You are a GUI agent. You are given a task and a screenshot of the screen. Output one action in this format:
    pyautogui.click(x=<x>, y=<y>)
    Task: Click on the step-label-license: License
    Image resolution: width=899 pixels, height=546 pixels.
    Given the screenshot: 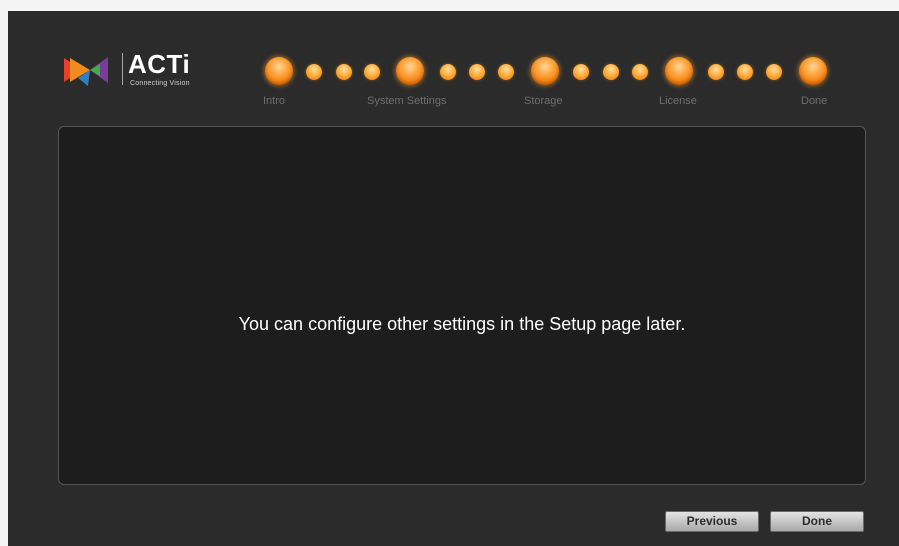 What is the action you would take?
    pyautogui.click(x=678, y=101)
    